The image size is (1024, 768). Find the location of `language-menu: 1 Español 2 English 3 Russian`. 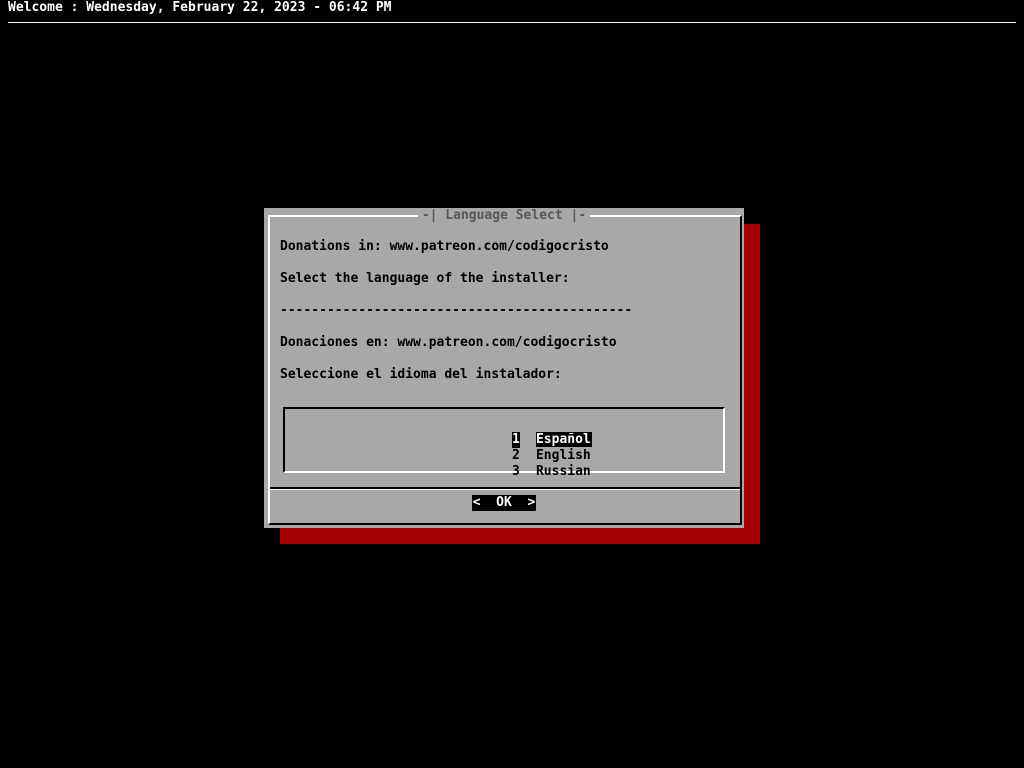

language-menu: 1 Español 2 English 3 Russian is located at coordinates (504, 443).